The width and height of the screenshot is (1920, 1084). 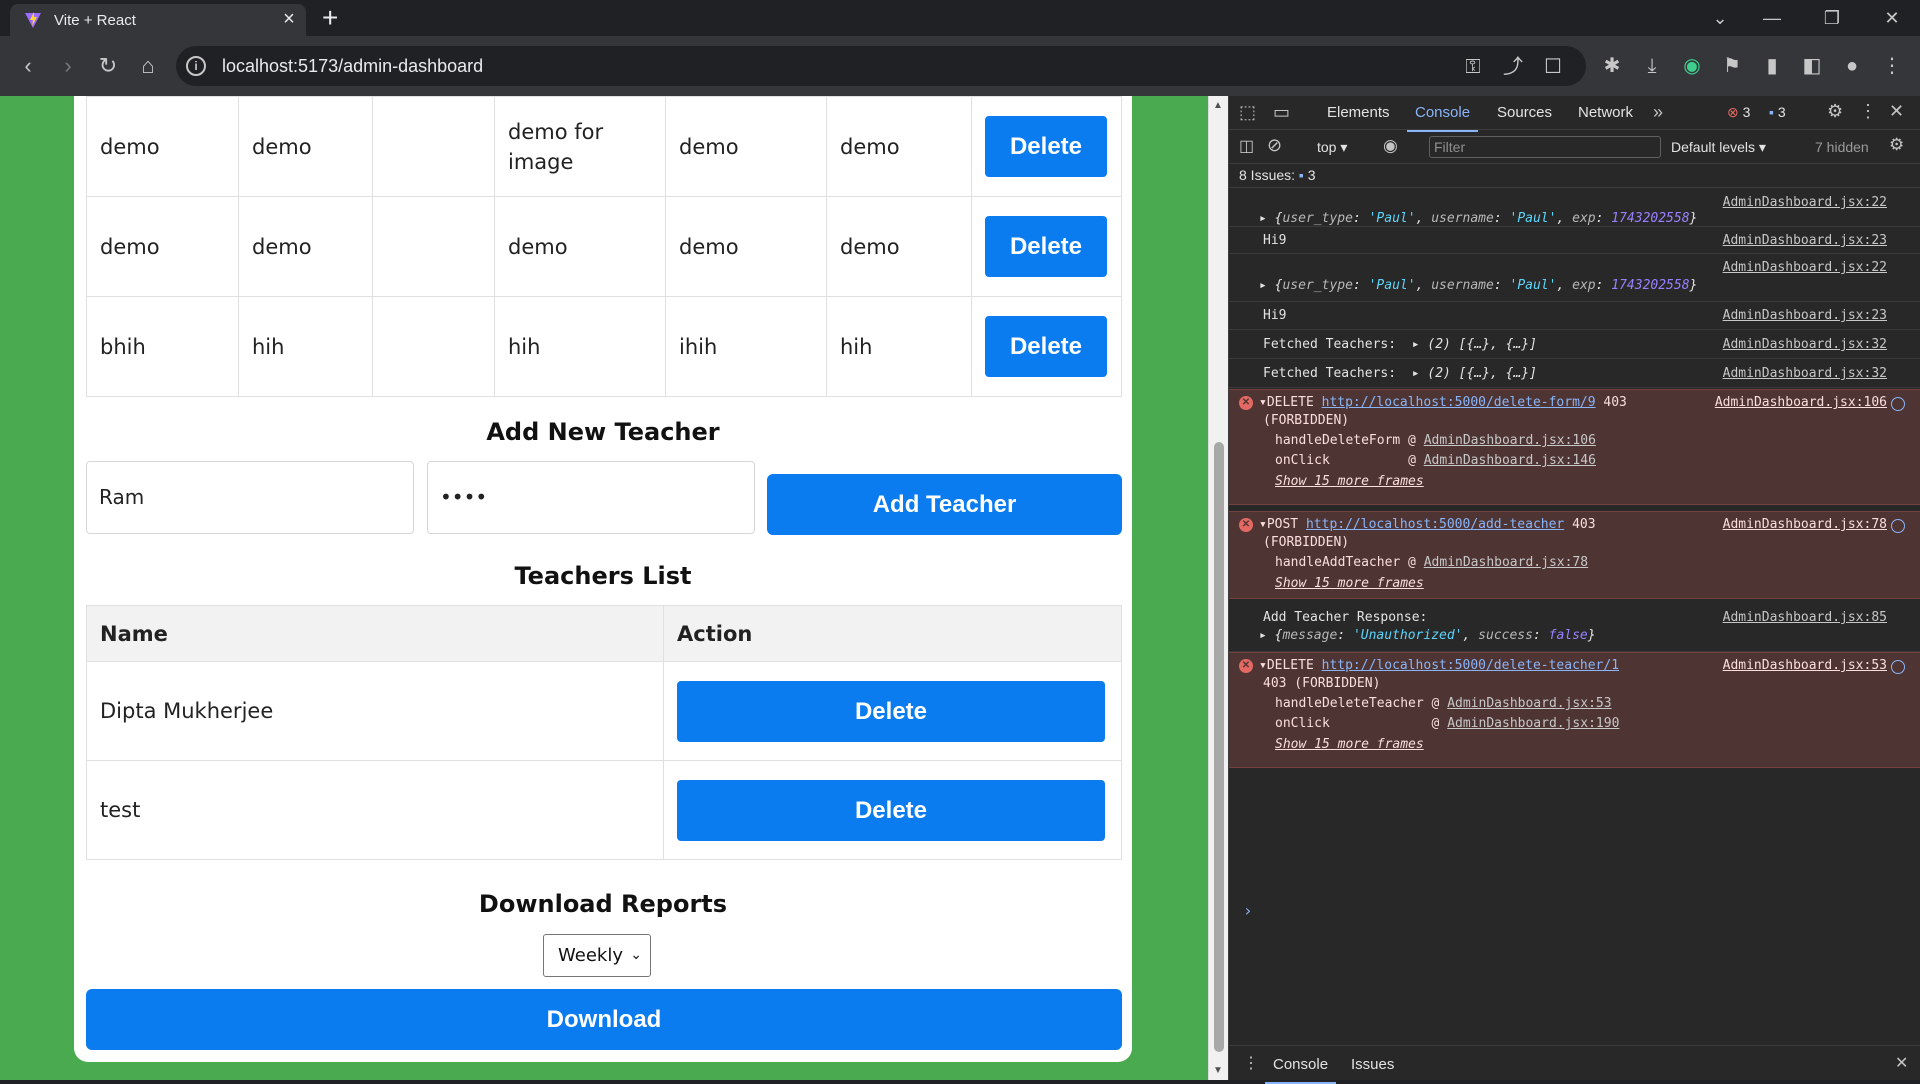 I want to click on log-levels-select: Default levels ▾, so click(x=1718, y=147).